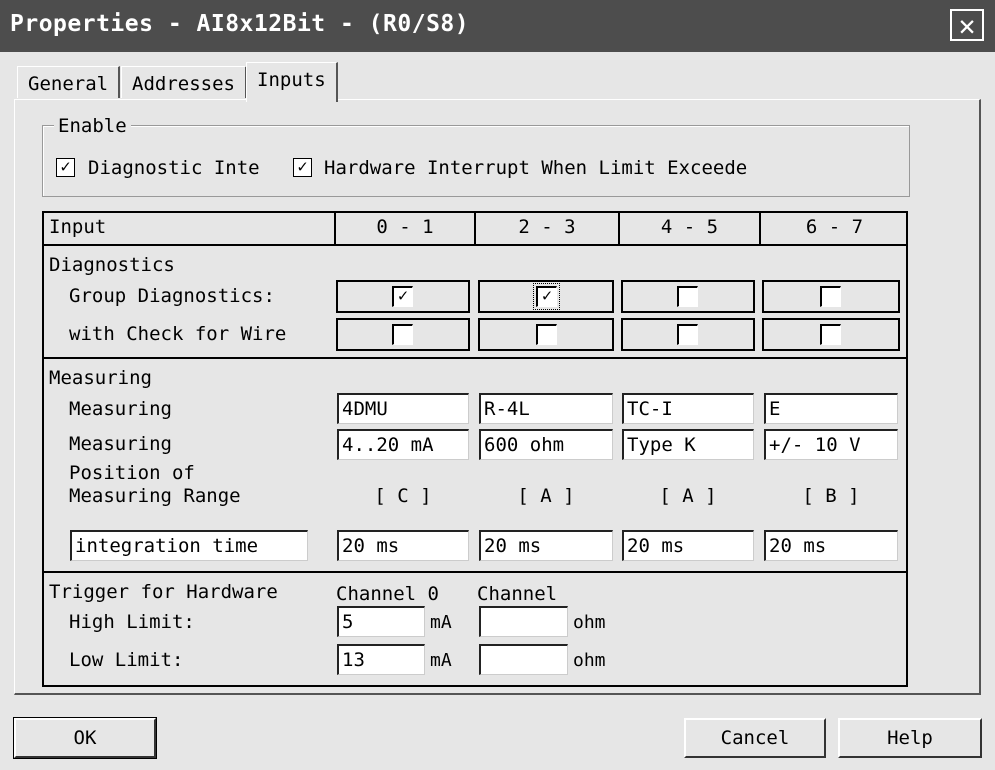  What do you see at coordinates (112, 265) in the screenshot?
I see `diagnostics-title: Diagnostics` at bounding box center [112, 265].